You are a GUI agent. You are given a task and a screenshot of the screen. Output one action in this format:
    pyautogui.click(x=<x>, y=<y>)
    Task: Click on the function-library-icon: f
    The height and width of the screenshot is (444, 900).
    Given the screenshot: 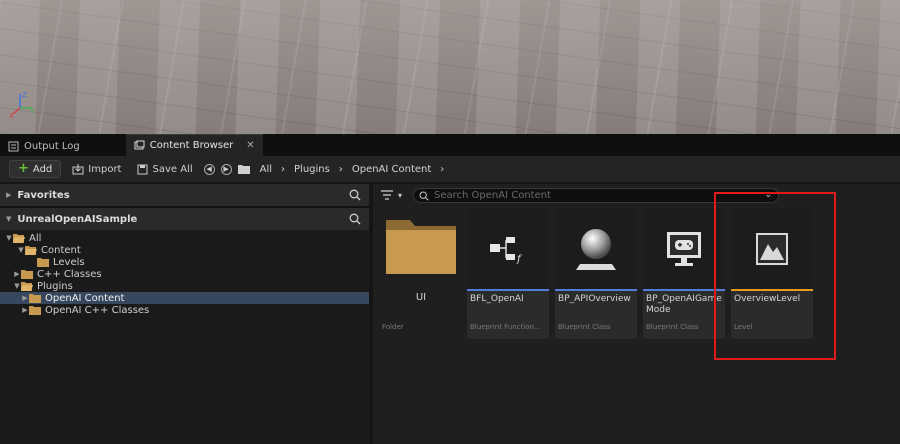 What is the action you would take?
    pyautogui.click(x=506, y=250)
    